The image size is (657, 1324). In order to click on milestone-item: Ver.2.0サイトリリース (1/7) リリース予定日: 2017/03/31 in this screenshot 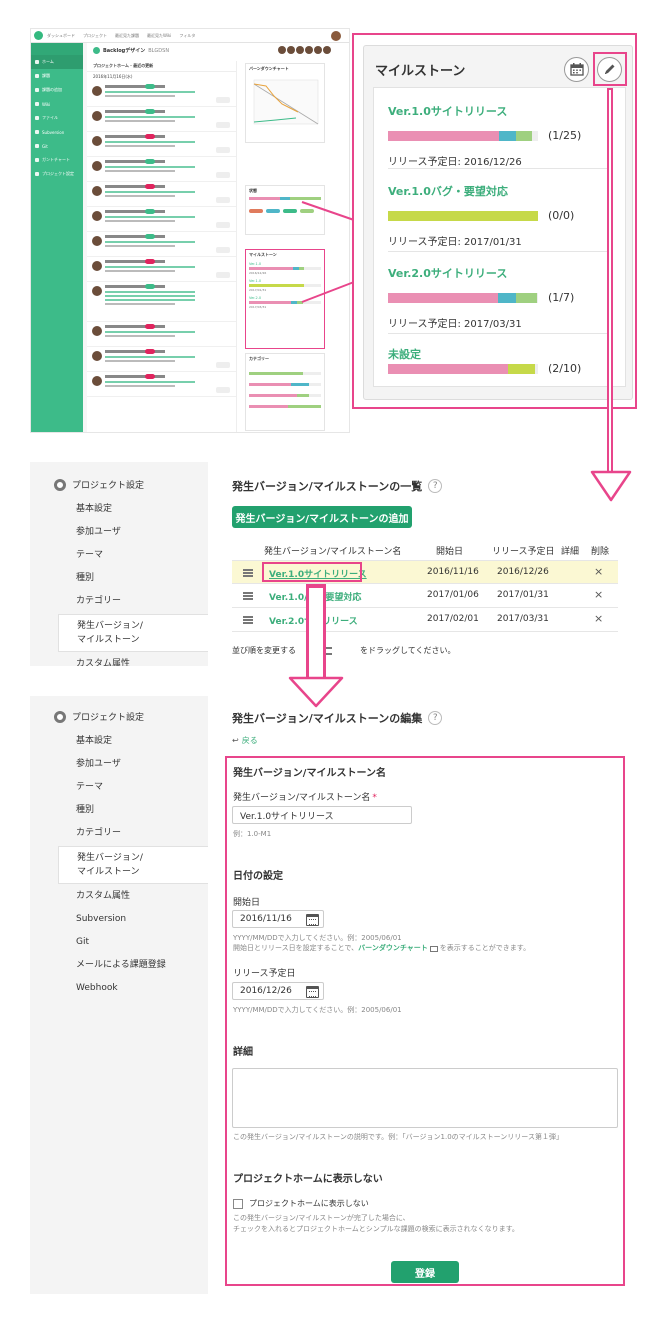, I will do `click(503, 297)`.